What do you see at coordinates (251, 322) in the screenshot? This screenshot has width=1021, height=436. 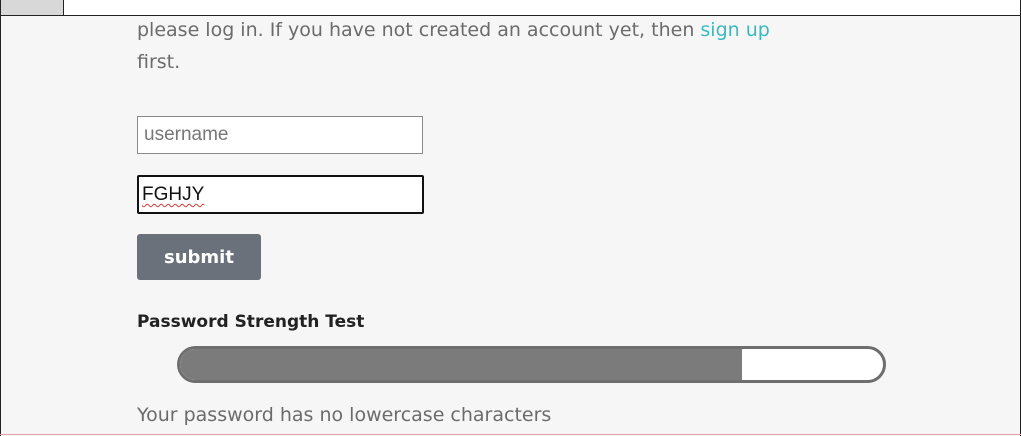 I see `password-strength-title: Password Strength Test` at bounding box center [251, 322].